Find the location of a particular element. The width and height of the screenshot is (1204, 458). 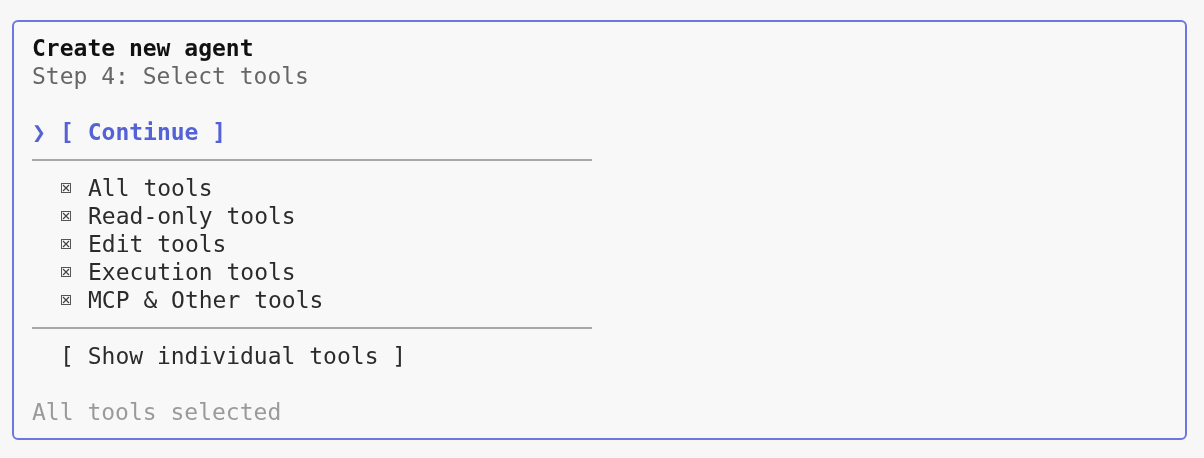

menu-option: [ Continue ] is located at coordinates (143, 132).